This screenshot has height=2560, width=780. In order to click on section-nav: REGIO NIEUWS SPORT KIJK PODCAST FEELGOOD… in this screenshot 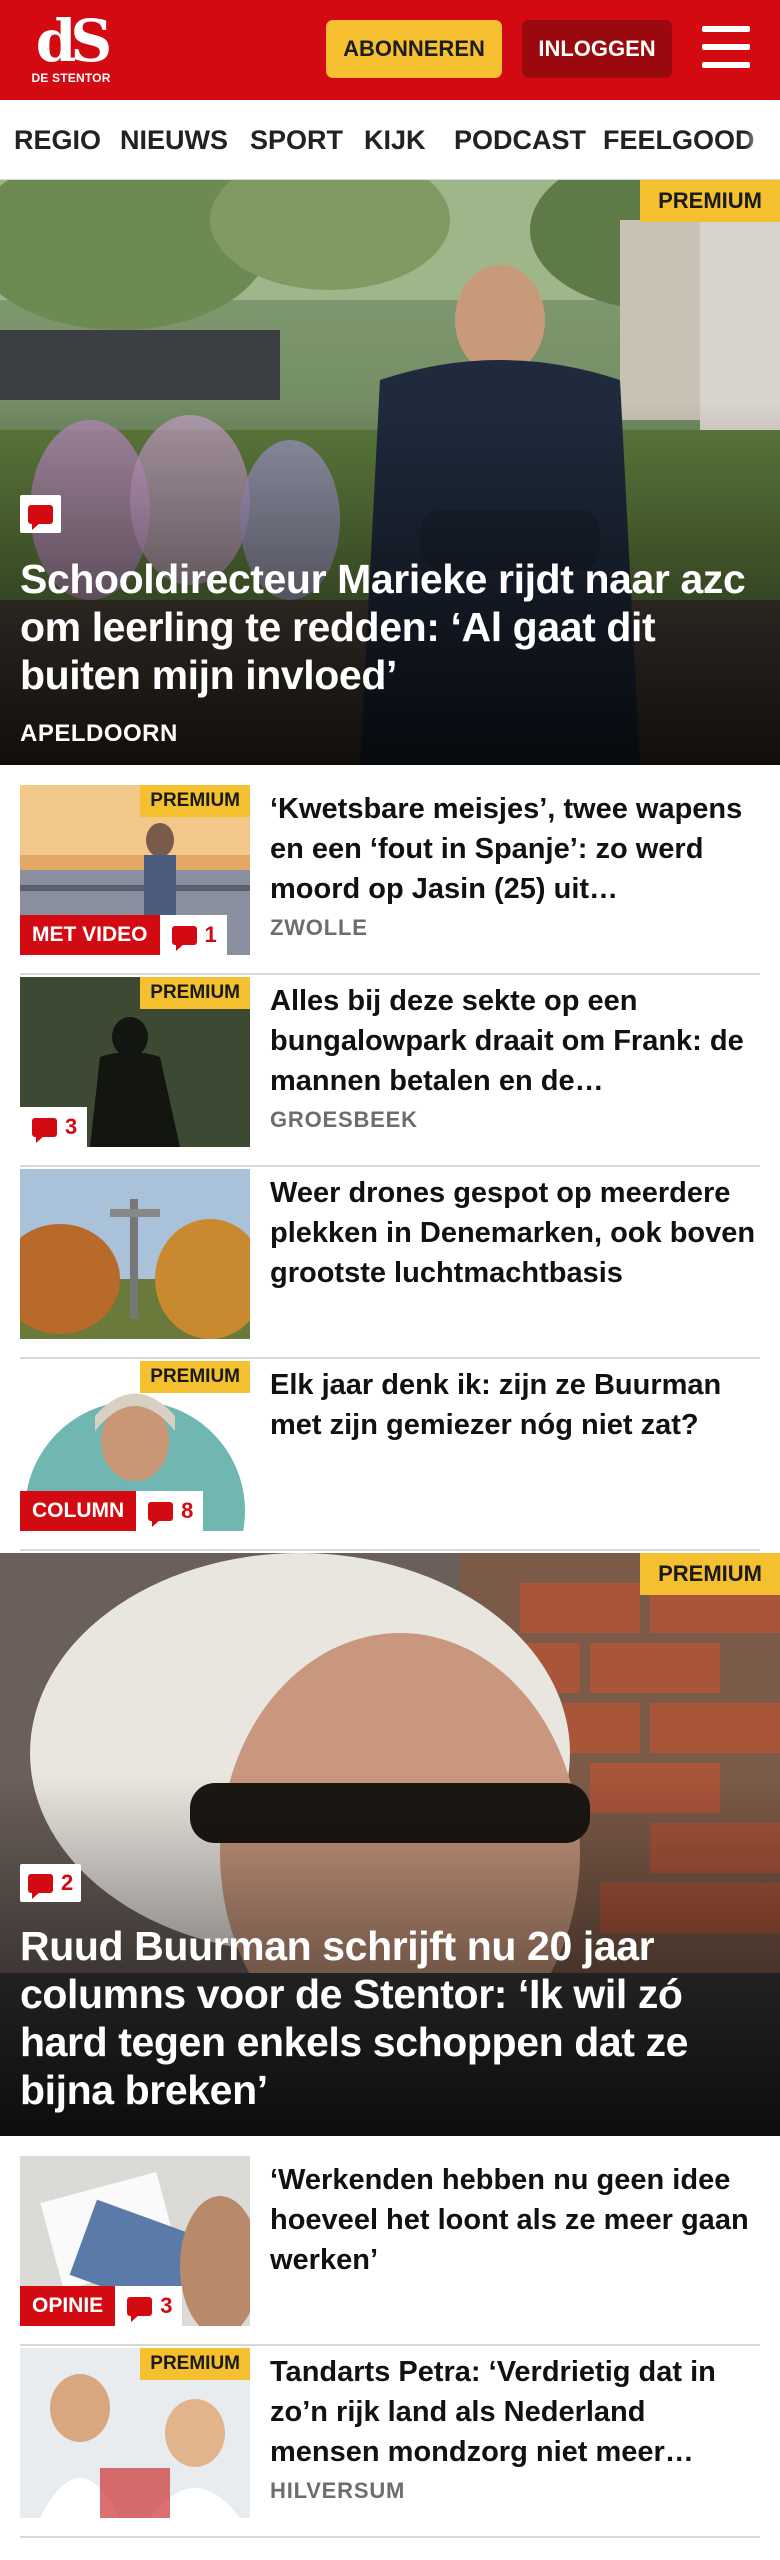, I will do `click(390, 140)`.